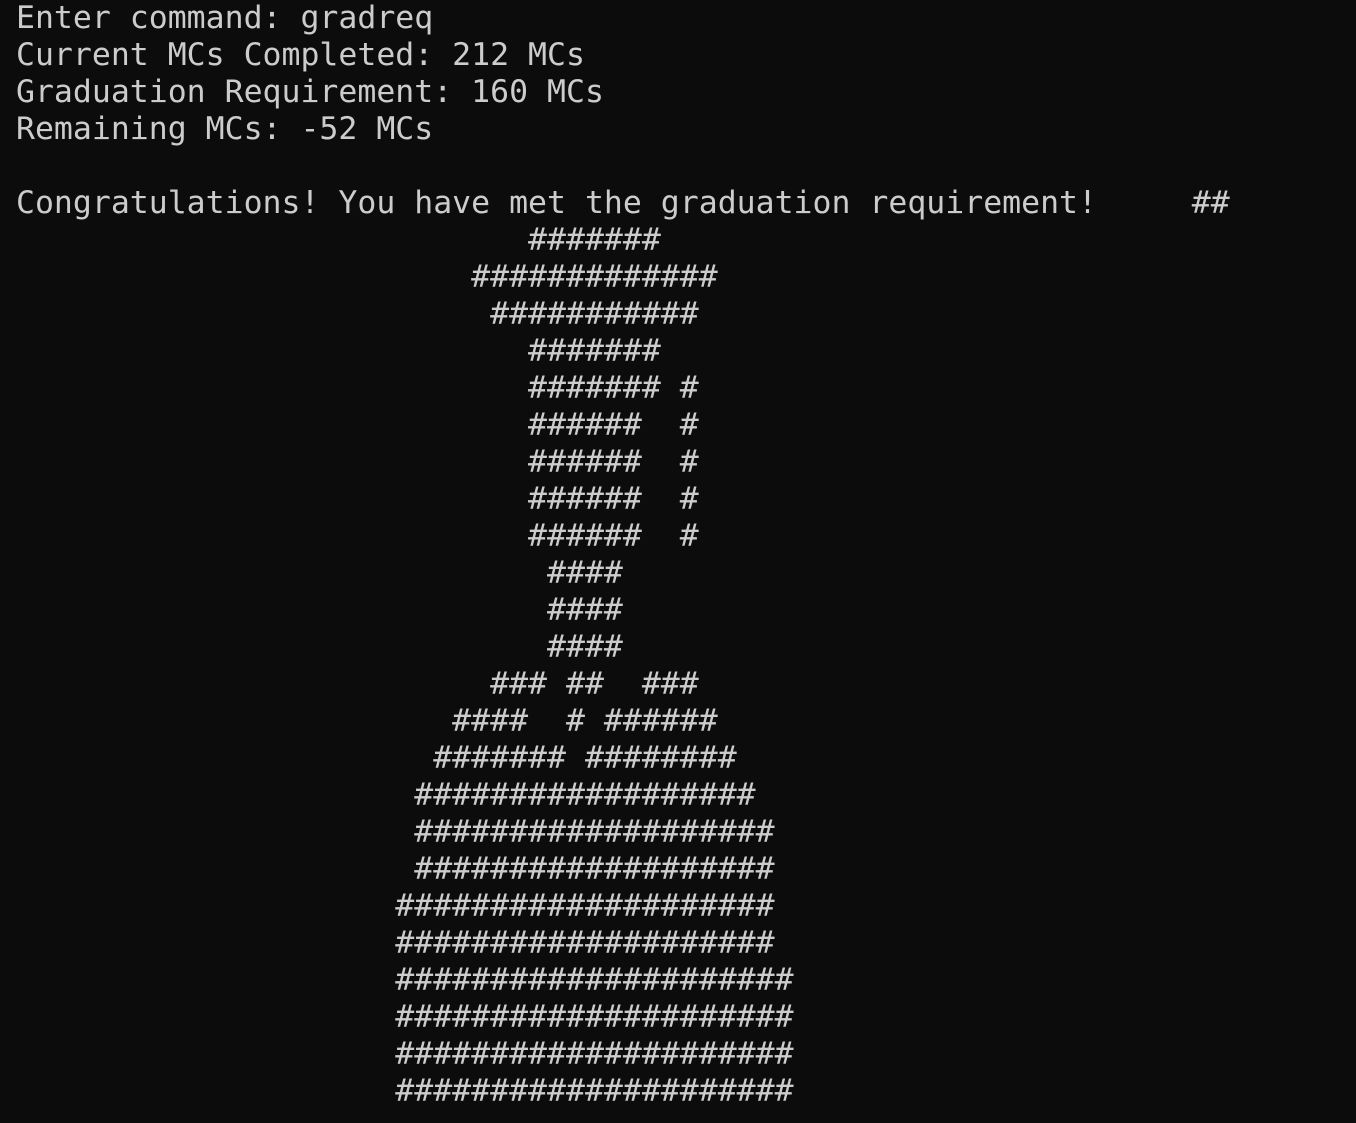 This screenshot has width=1356, height=1123. Describe the element at coordinates (357, 388) in the screenshot. I see `ascii-art-line: ####### #` at that location.